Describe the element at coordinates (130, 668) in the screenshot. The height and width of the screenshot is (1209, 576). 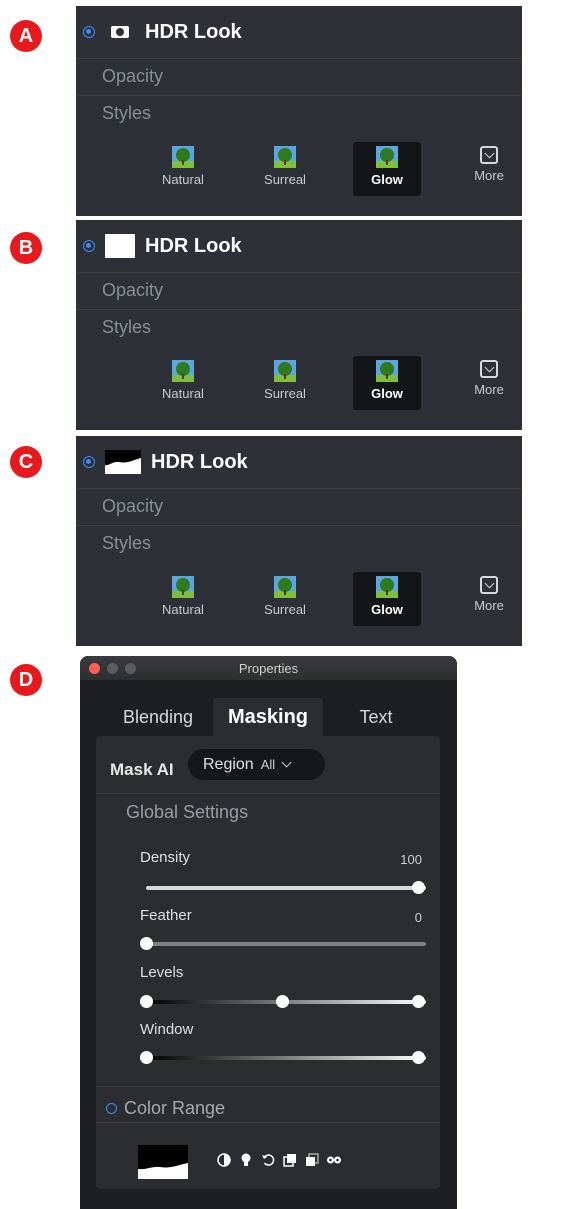
I see `zoom-window-icon` at that location.